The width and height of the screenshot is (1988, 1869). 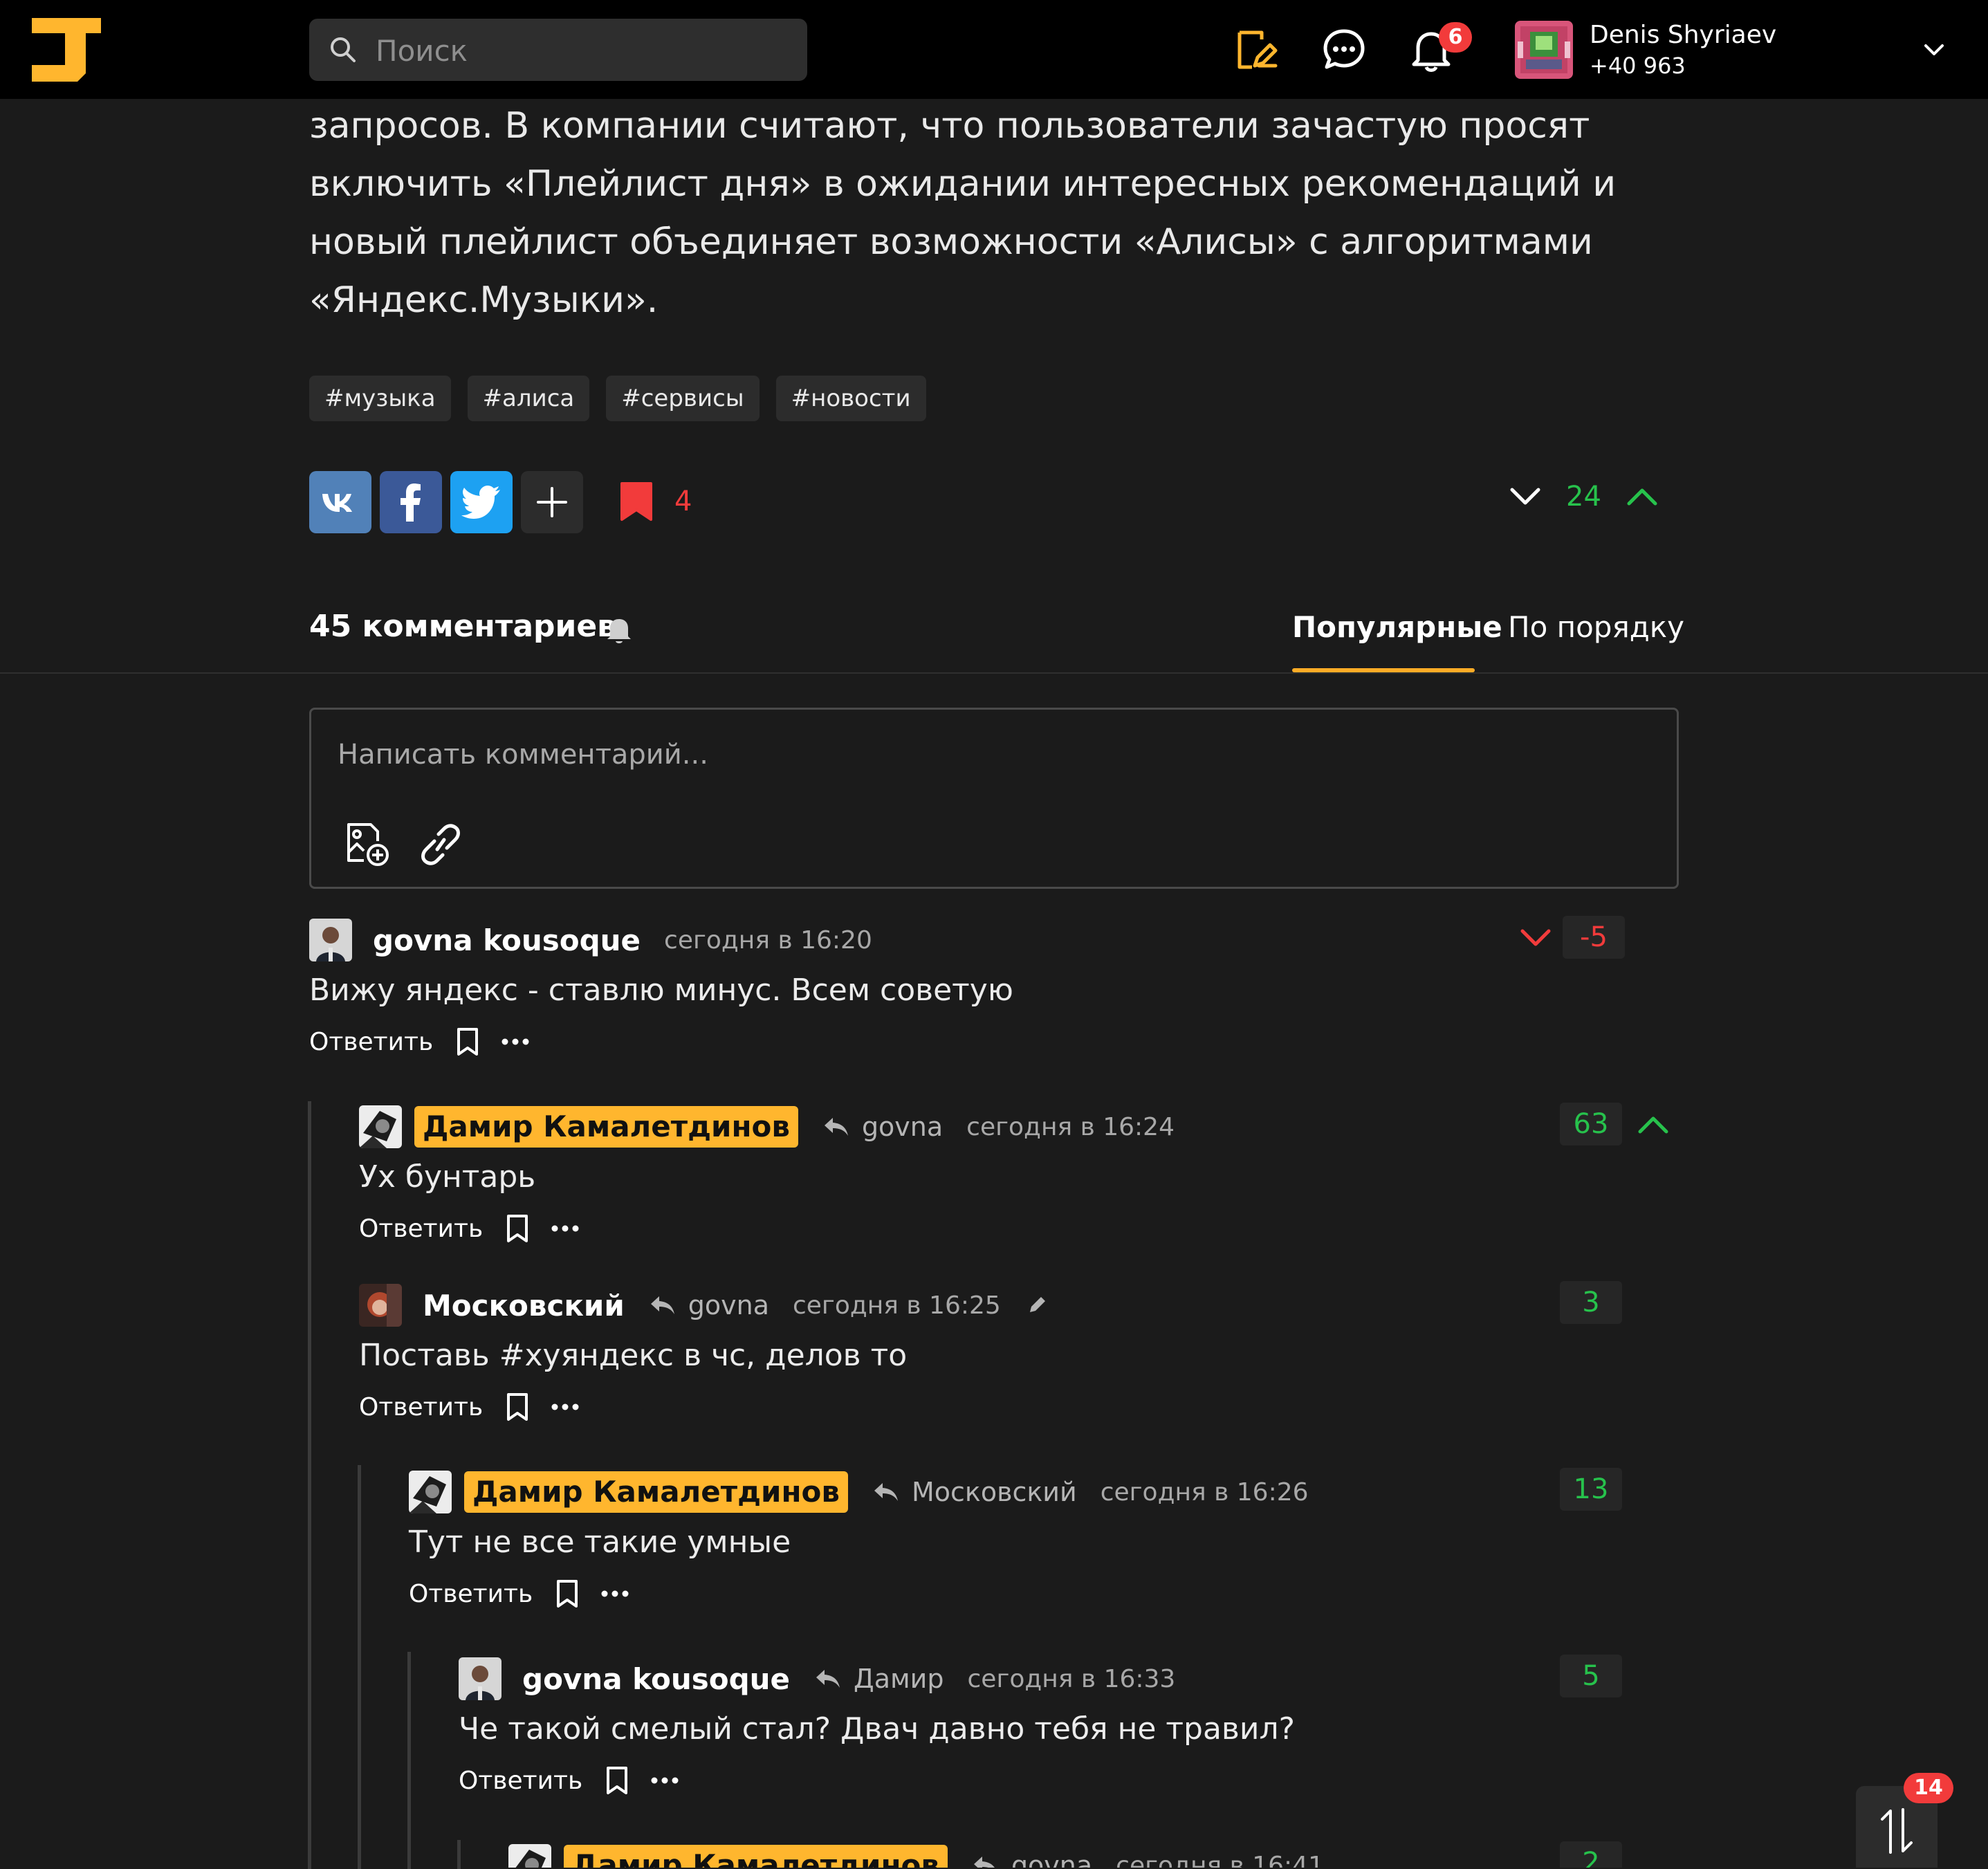 I want to click on share-buttons, so click(x=446, y=502).